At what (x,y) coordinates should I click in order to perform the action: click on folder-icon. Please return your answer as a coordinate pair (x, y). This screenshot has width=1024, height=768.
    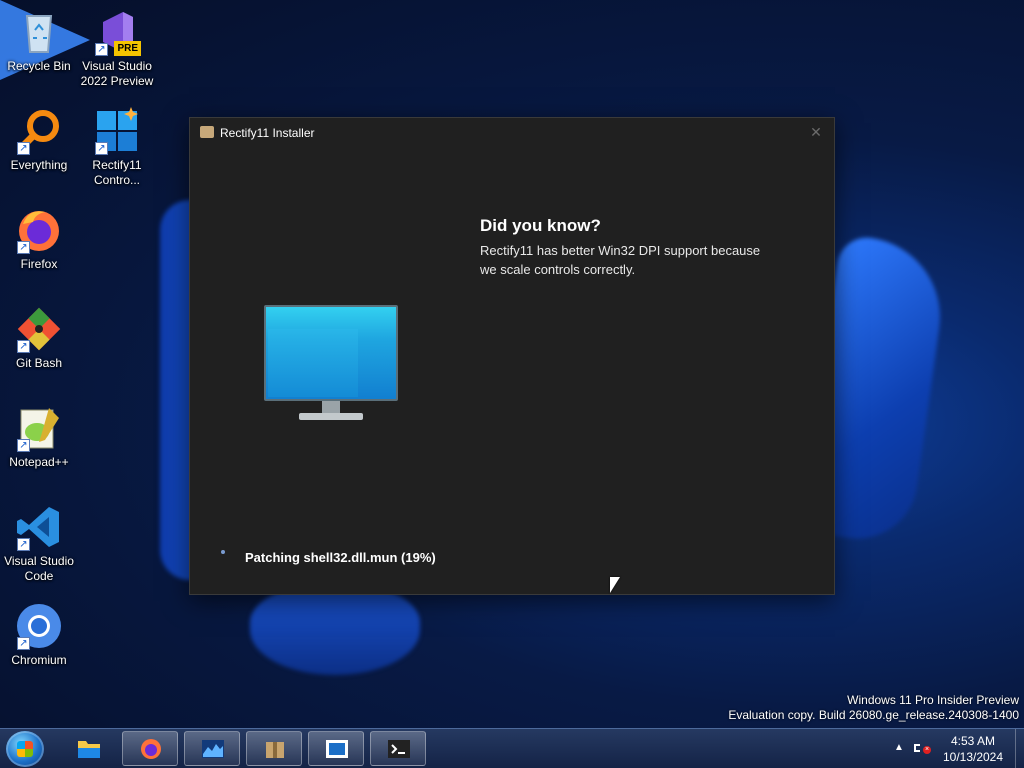
    Looking at the image, I should click on (89, 749).